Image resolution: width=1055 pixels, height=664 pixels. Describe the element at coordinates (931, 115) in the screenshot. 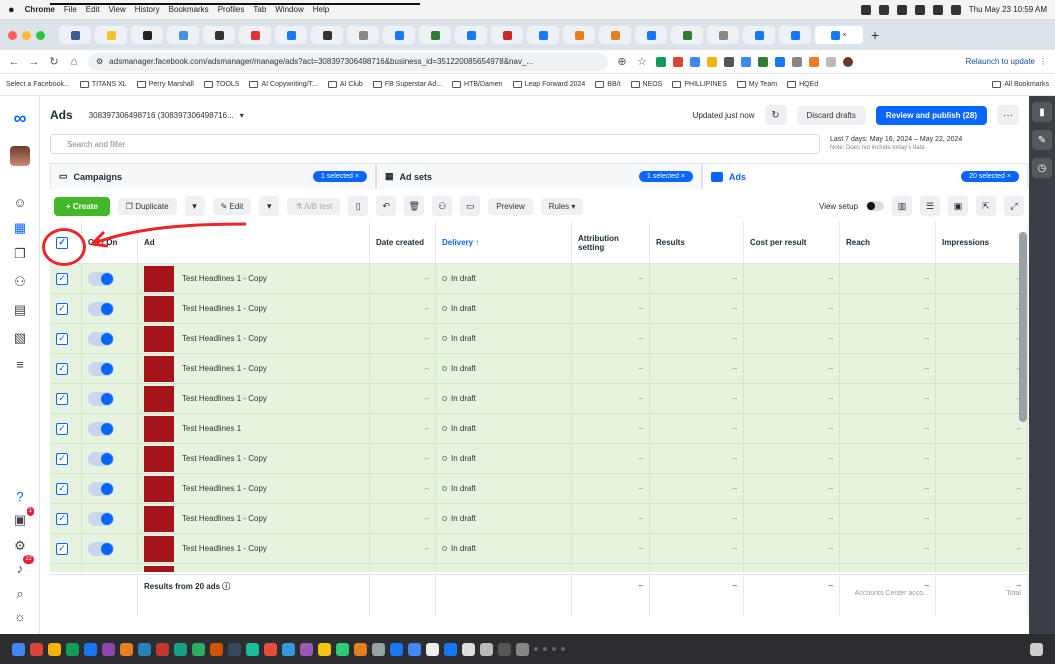

I see `review-publish-button: Review and publish (28)` at that location.